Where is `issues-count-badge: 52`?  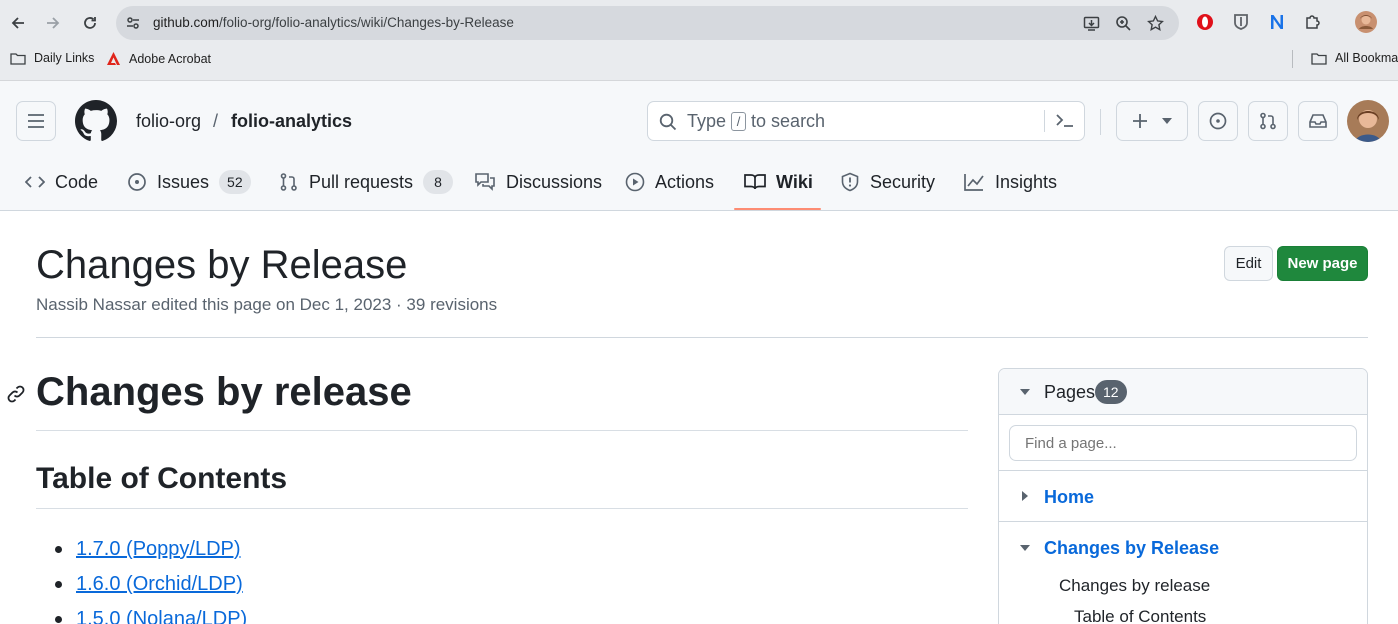
issues-count-badge: 52 is located at coordinates (235, 182).